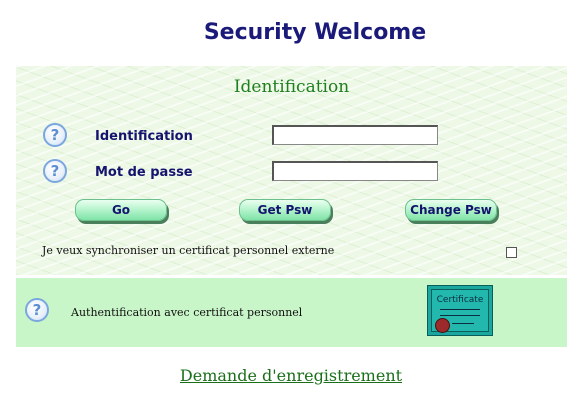 The height and width of the screenshot is (395, 586). What do you see at coordinates (121, 210) in the screenshot?
I see `go-button: Go` at bounding box center [121, 210].